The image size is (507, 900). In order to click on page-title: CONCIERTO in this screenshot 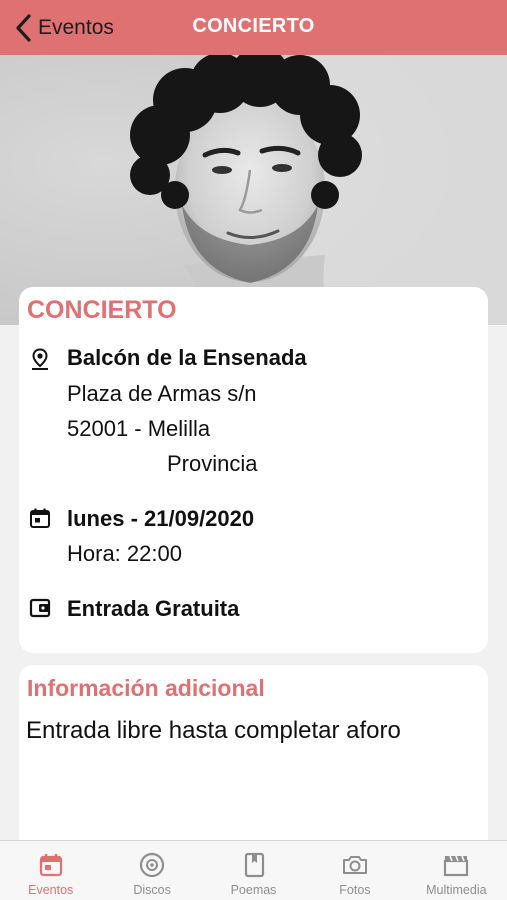, I will do `click(253, 26)`.